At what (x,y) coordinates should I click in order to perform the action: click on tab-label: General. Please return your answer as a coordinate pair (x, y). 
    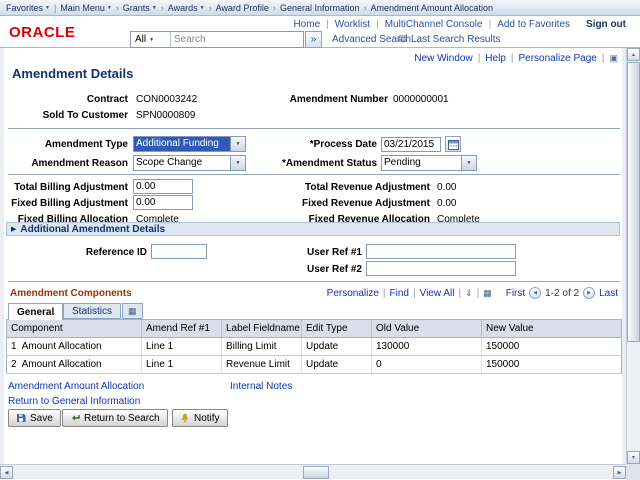
    Looking at the image, I should click on (36, 312).